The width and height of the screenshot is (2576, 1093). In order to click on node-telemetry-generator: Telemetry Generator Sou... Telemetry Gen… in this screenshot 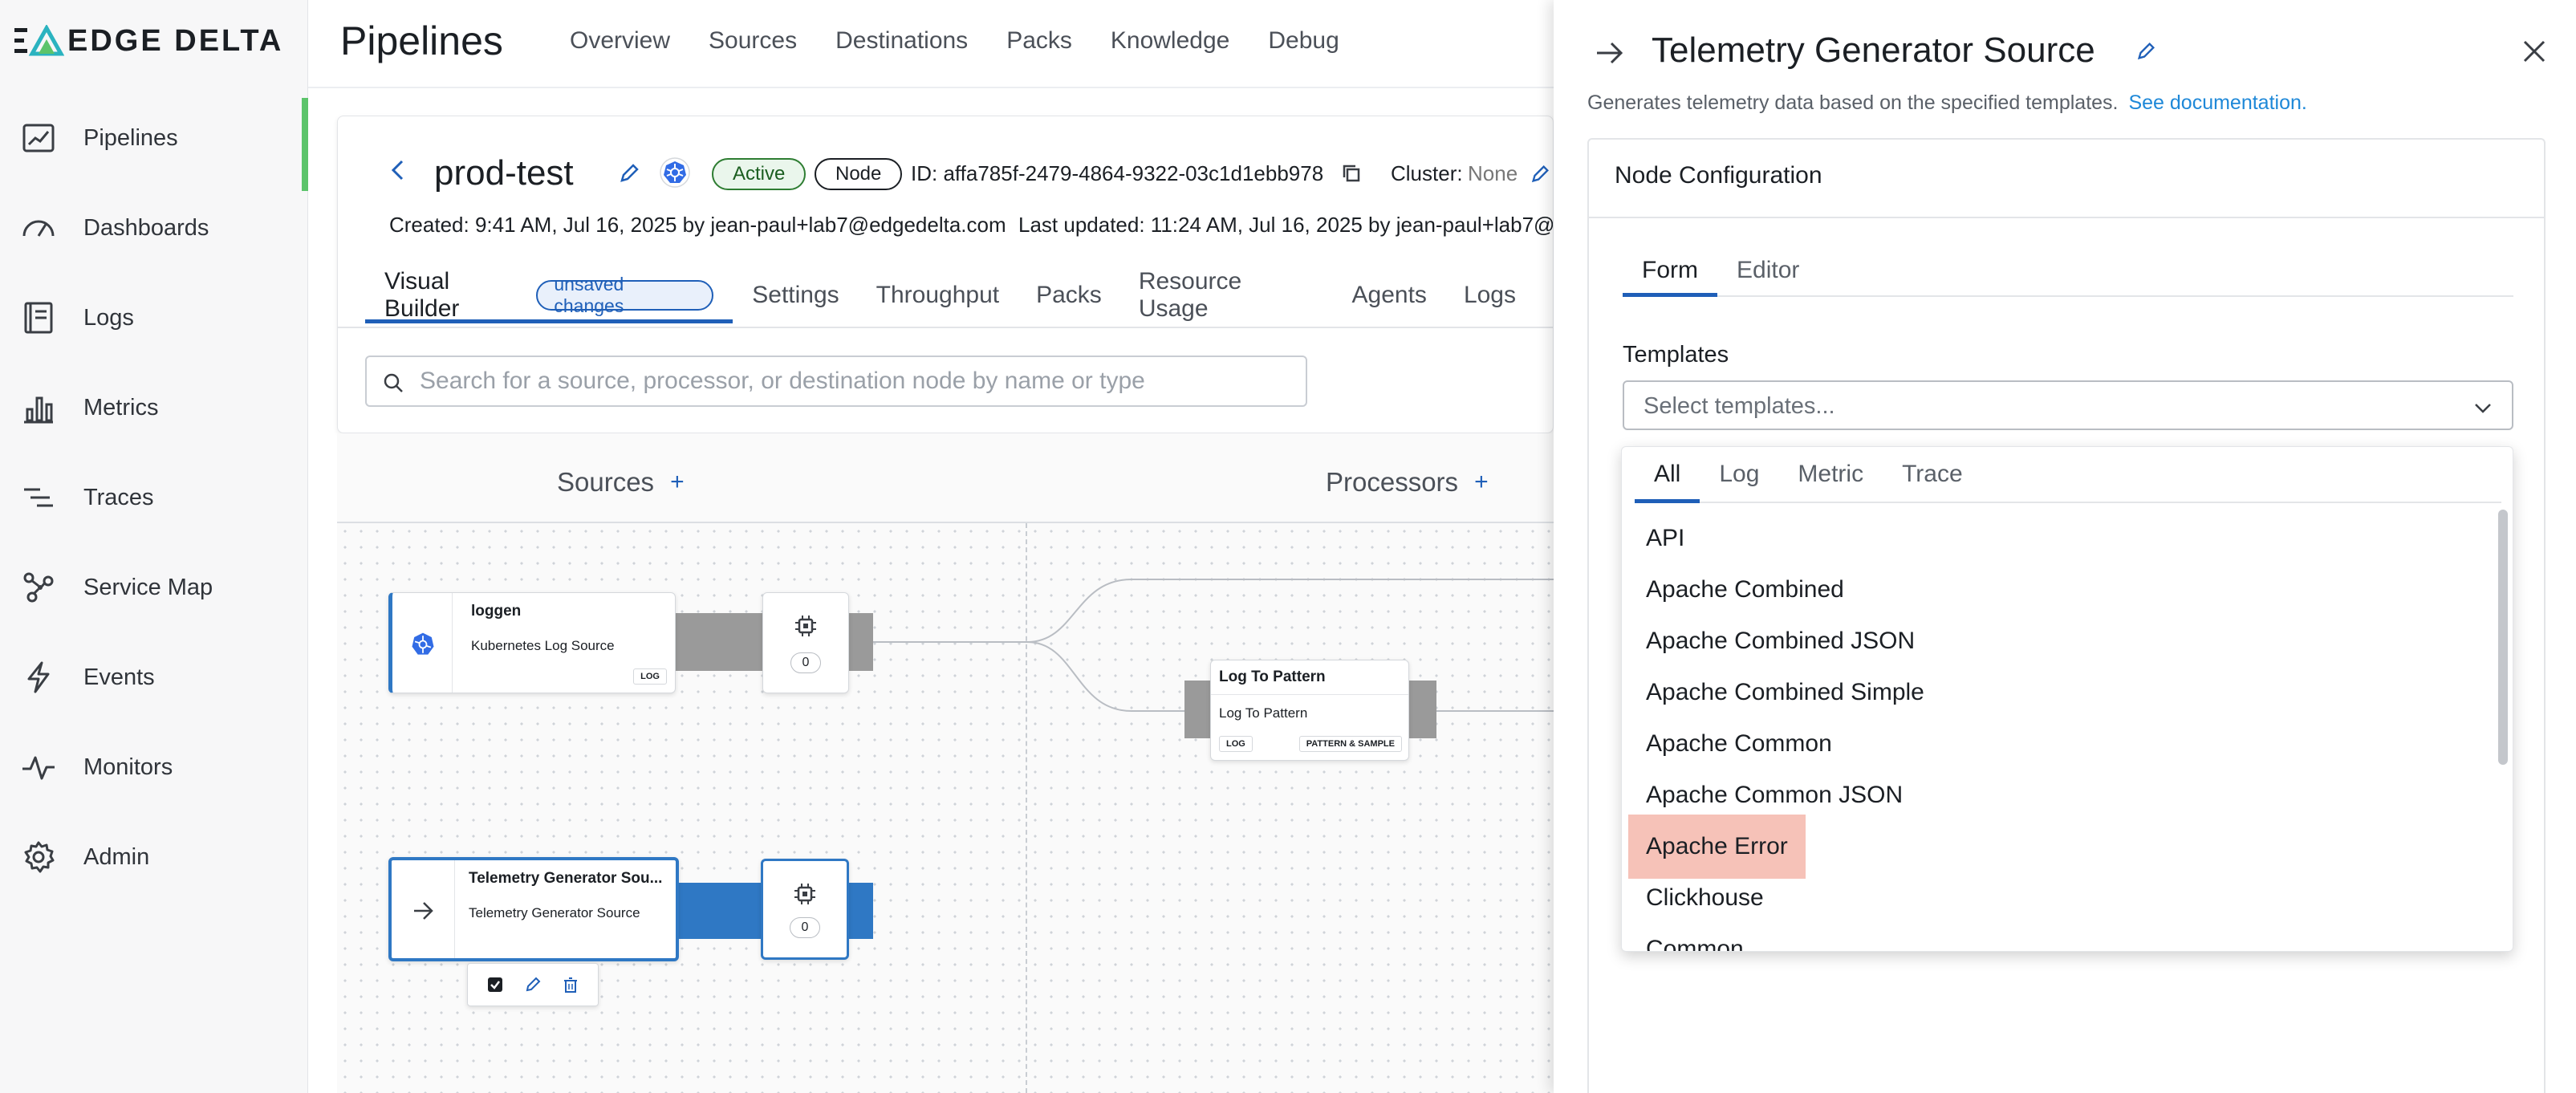, I will do `click(534, 909)`.